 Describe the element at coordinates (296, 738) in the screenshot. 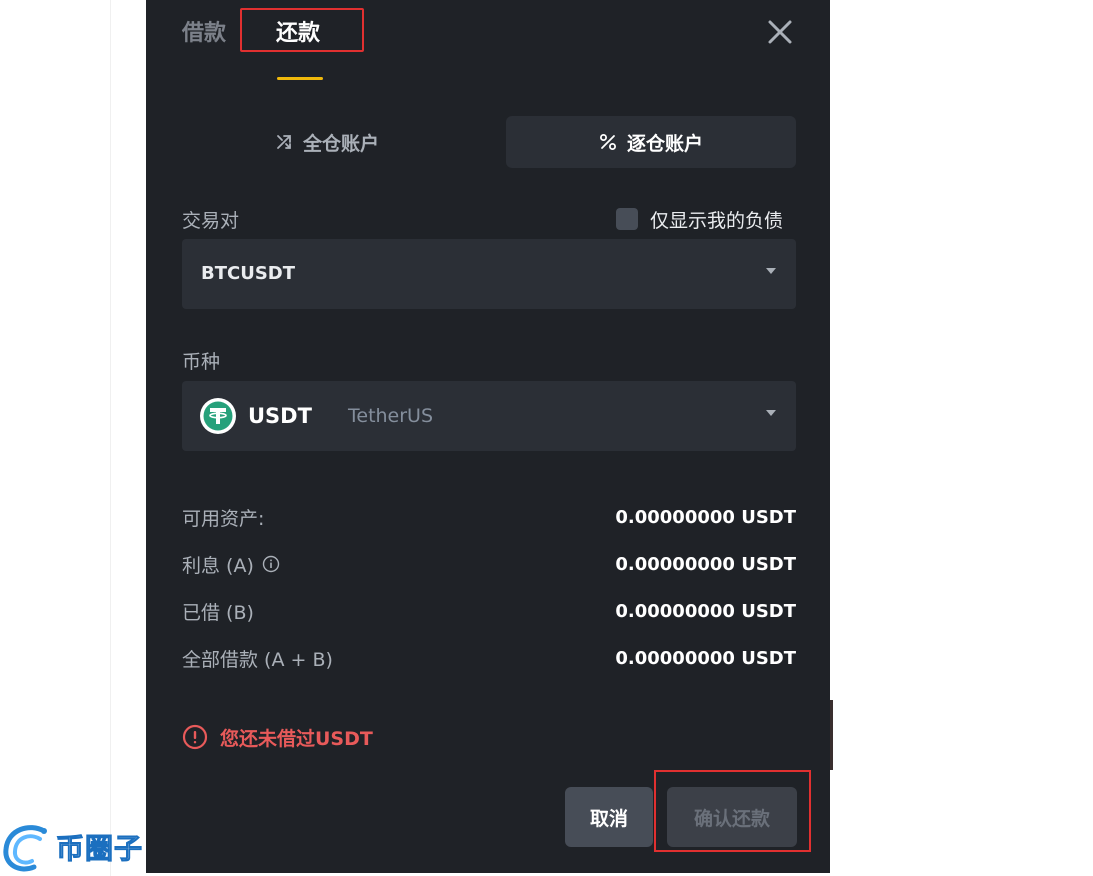

I see `warning-text: 您还未借过USDT` at that location.